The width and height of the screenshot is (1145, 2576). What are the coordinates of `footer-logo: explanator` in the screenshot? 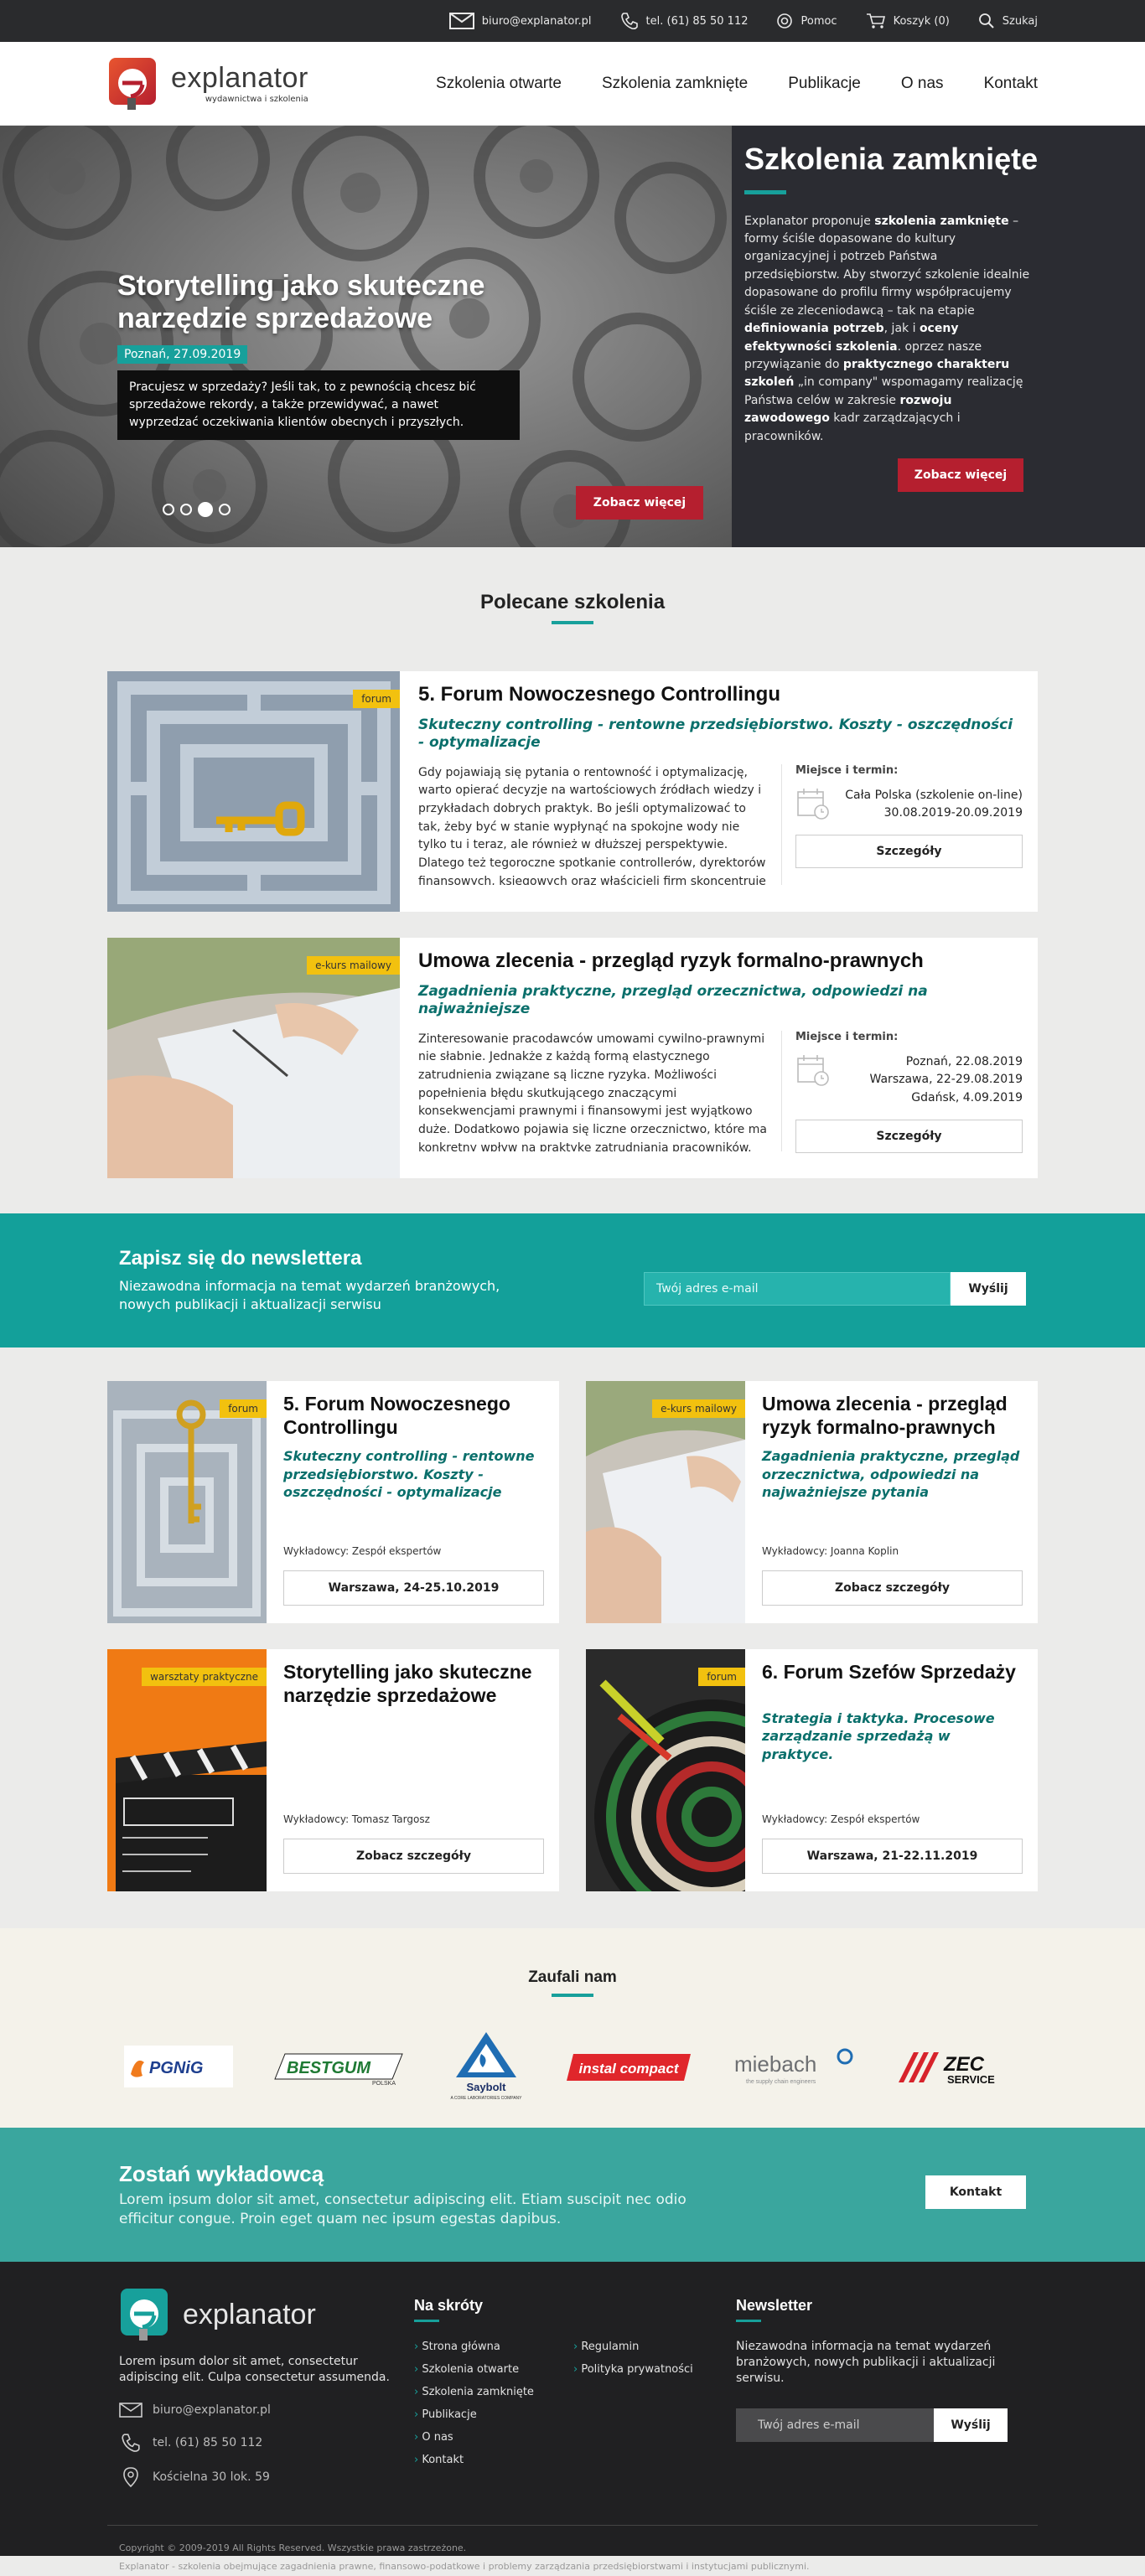 It's located at (266, 2314).